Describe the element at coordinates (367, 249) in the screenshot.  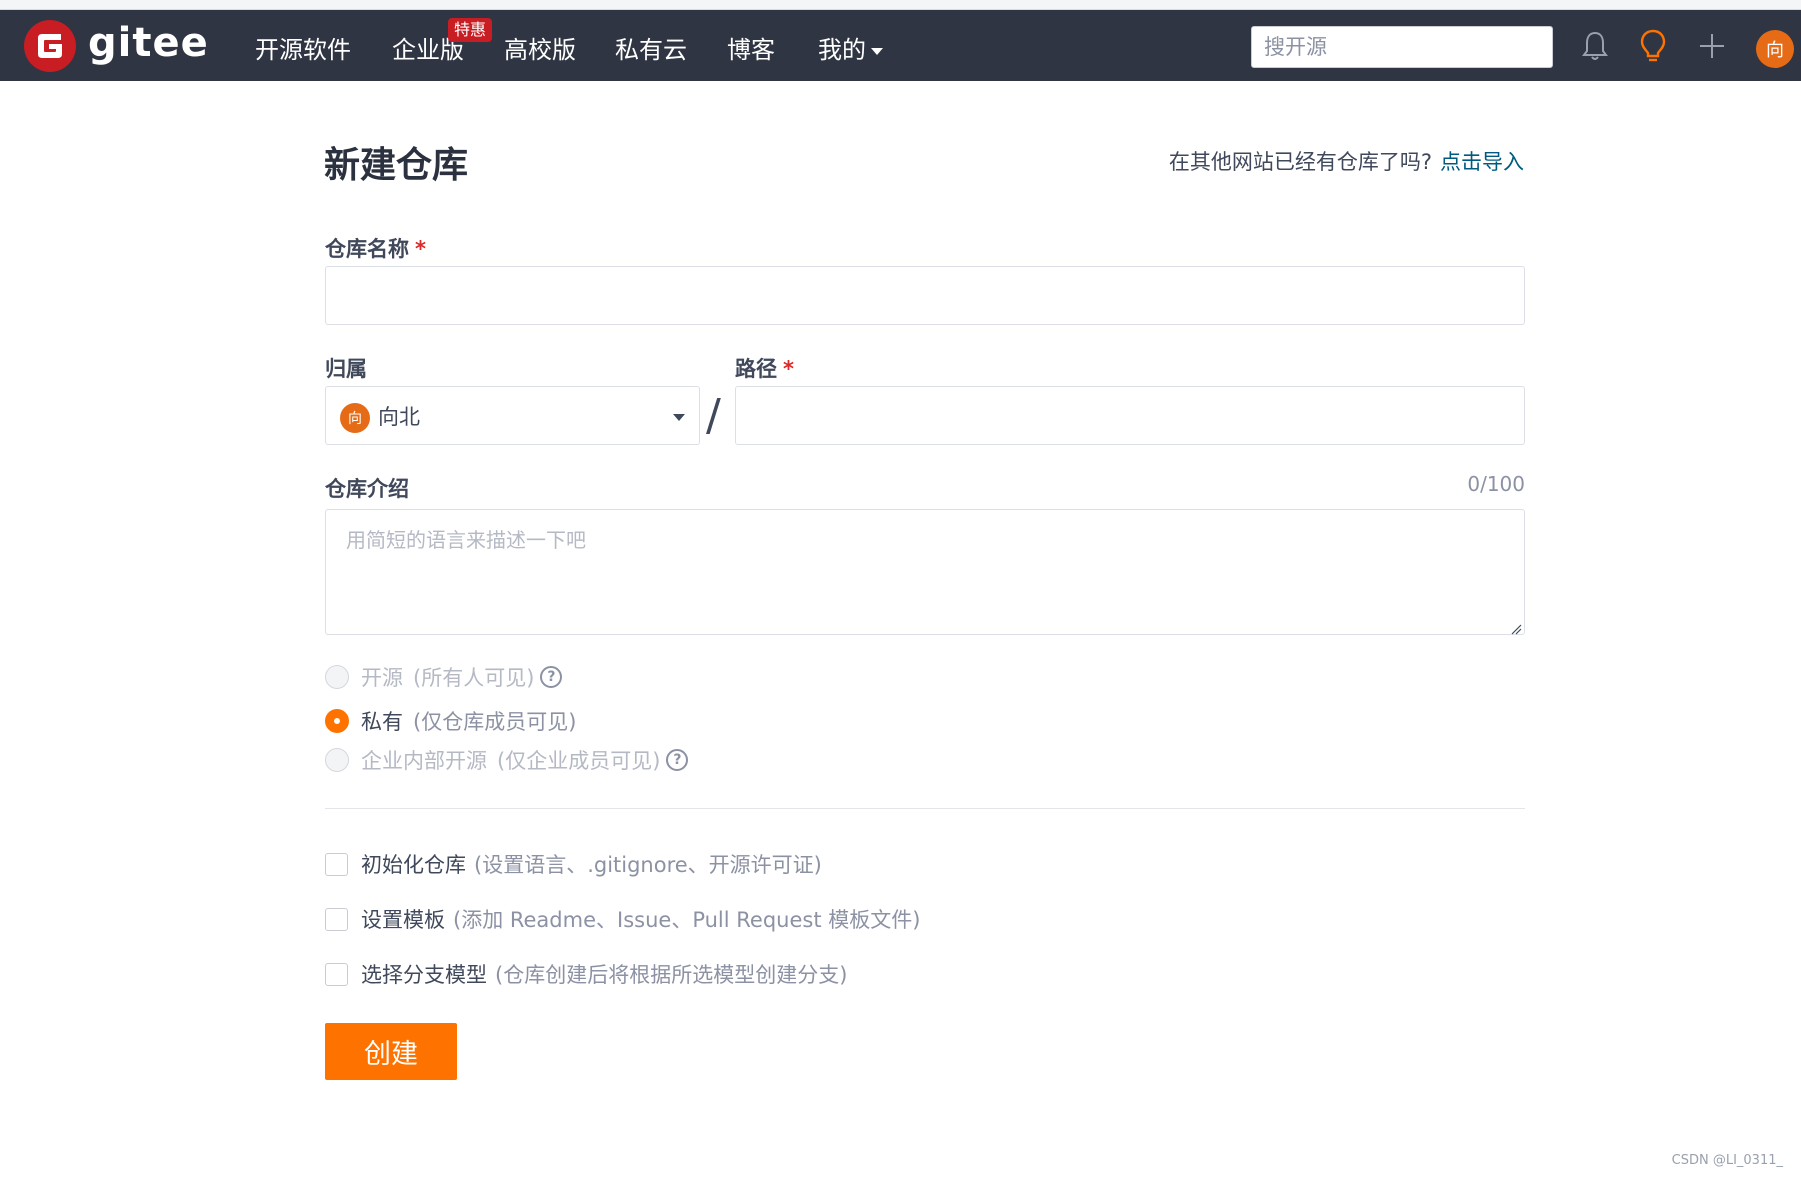
I see `repo-name-label-text: 仓库名称` at that location.